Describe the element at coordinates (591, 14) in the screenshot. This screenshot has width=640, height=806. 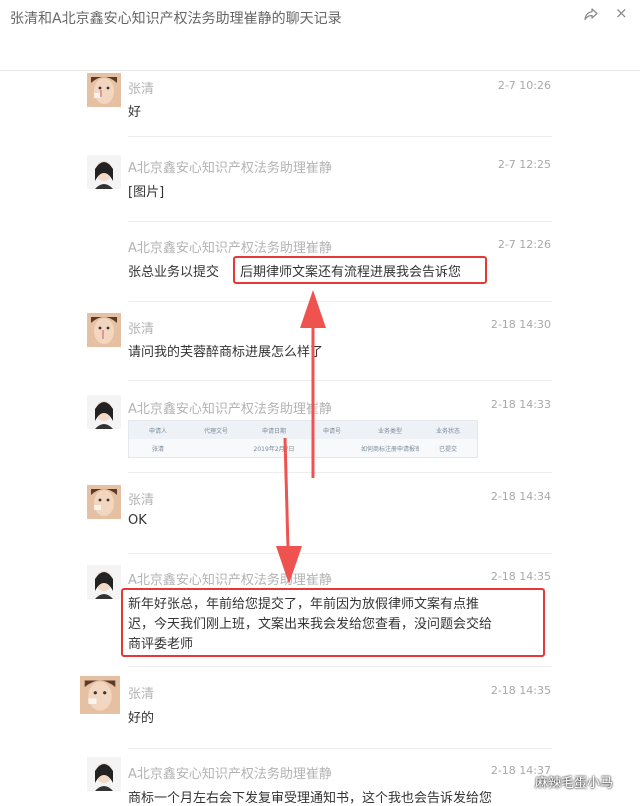
I see `share-icon` at that location.